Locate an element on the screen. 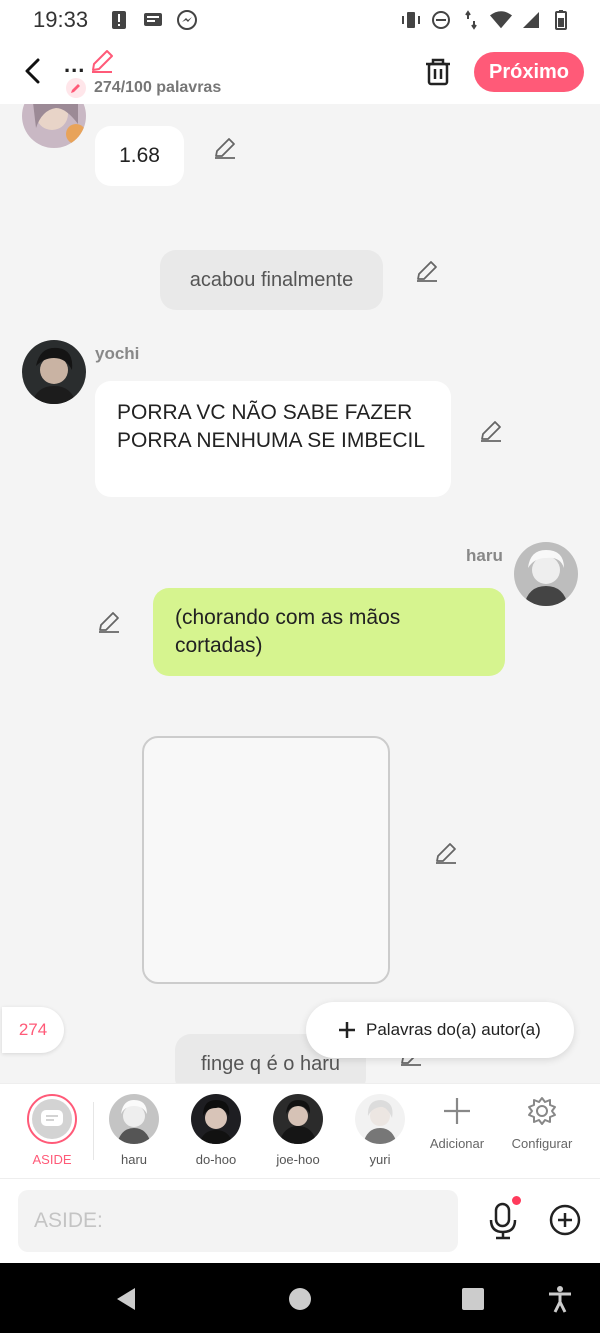 This screenshot has height=1333, width=600. chat-bubble-icon is located at coordinates (52, 1118).